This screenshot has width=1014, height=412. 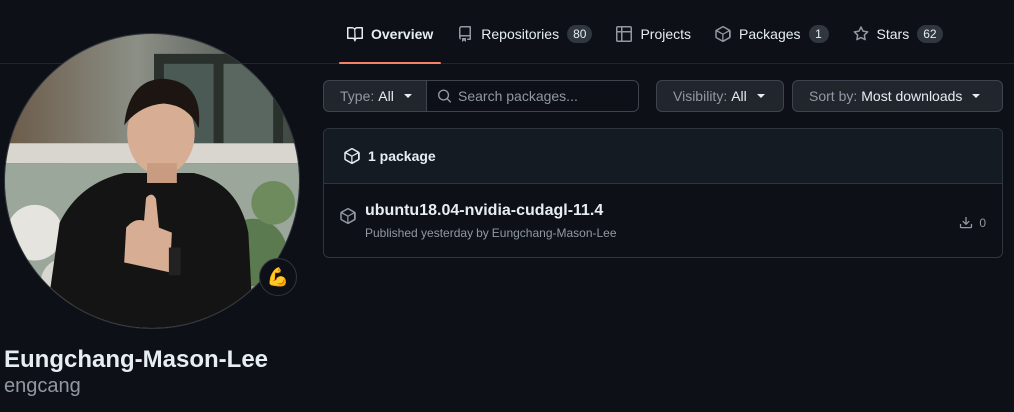 I want to click on packages-count-badge: 1, so click(x=818, y=34).